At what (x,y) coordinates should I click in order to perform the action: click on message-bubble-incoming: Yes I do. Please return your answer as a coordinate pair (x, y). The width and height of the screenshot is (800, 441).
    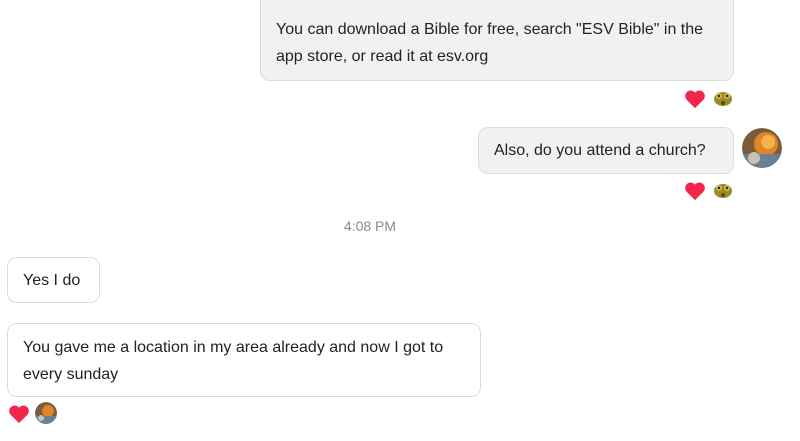
    Looking at the image, I should click on (53, 280).